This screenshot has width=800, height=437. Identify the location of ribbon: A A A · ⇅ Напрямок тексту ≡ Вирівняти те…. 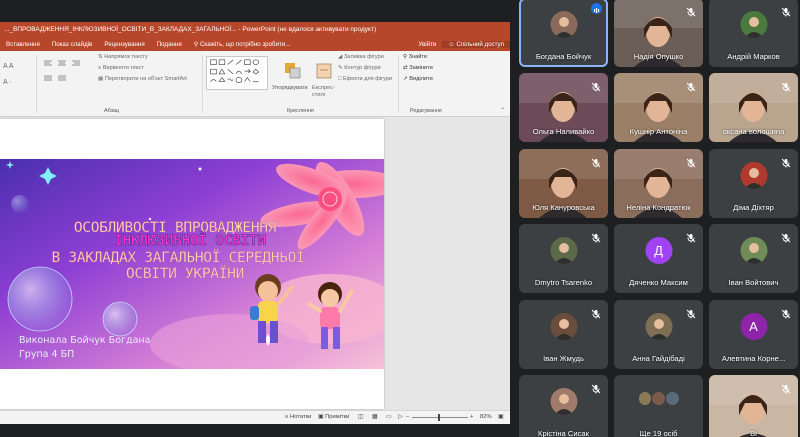
(255, 84).